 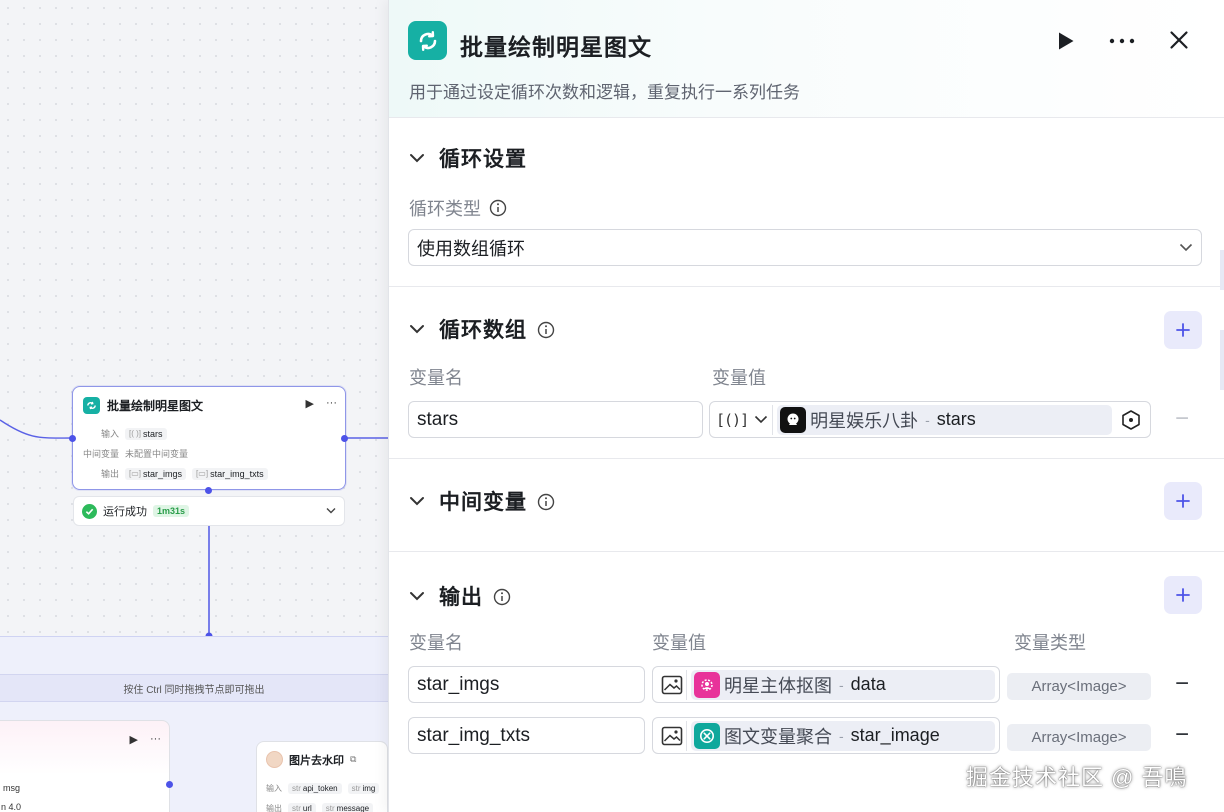 What do you see at coordinates (155, 406) in the screenshot?
I see `loop-node-title: 批量绘制明星图文` at bounding box center [155, 406].